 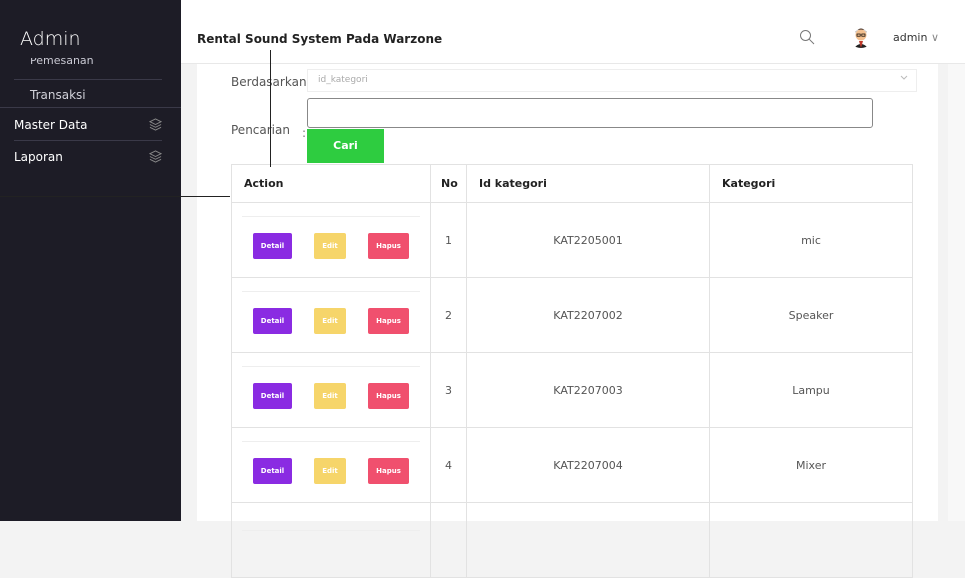 I want to click on sidebar-item-label: Transaksi, so click(x=58, y=95).